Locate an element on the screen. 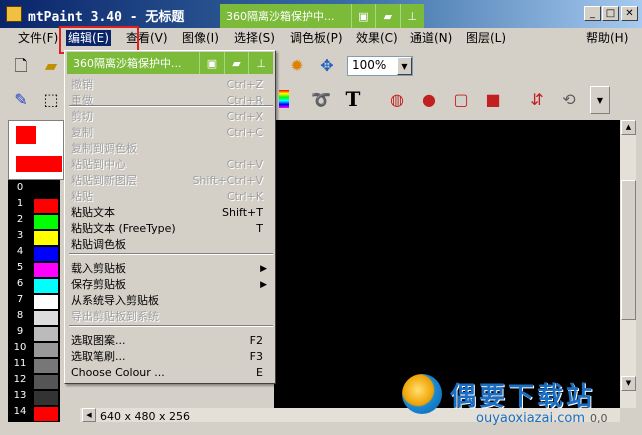  rect-outline-icon: ▢ is located at coordinates (461, 100).